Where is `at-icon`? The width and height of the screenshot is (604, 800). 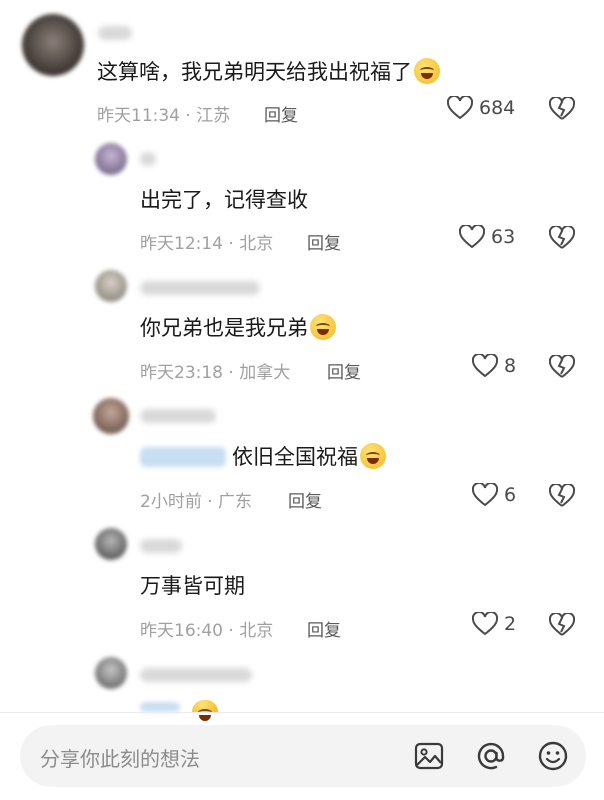 at-icon is located at coordinates (491, 756).